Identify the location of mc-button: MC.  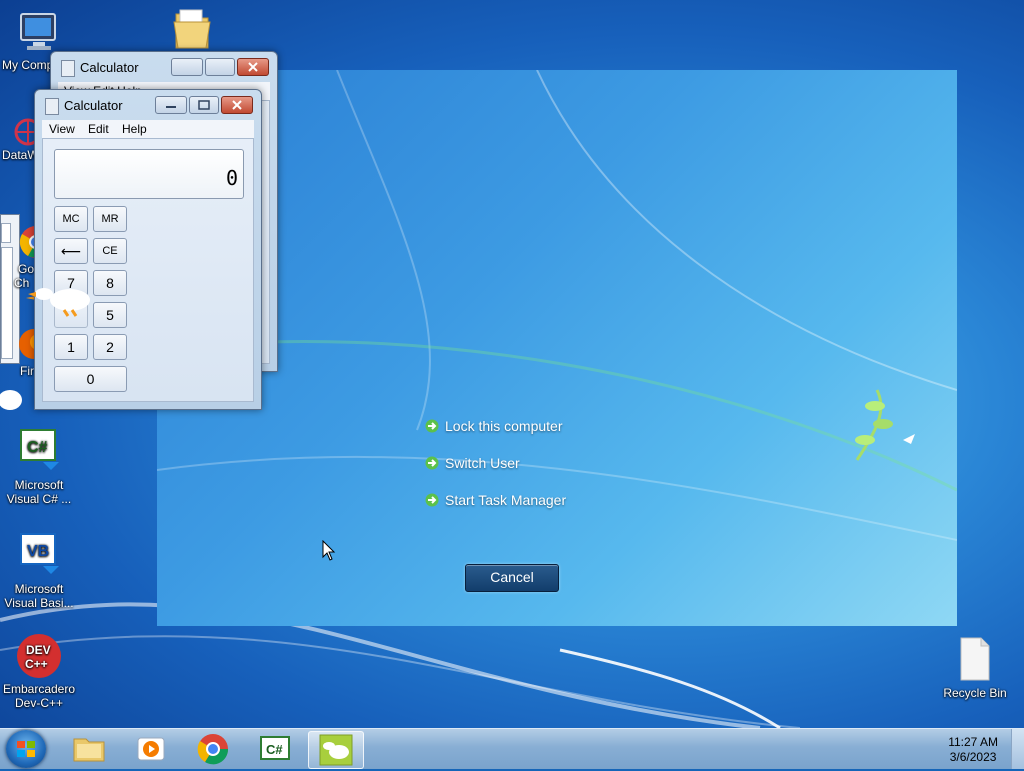
(71, 219).